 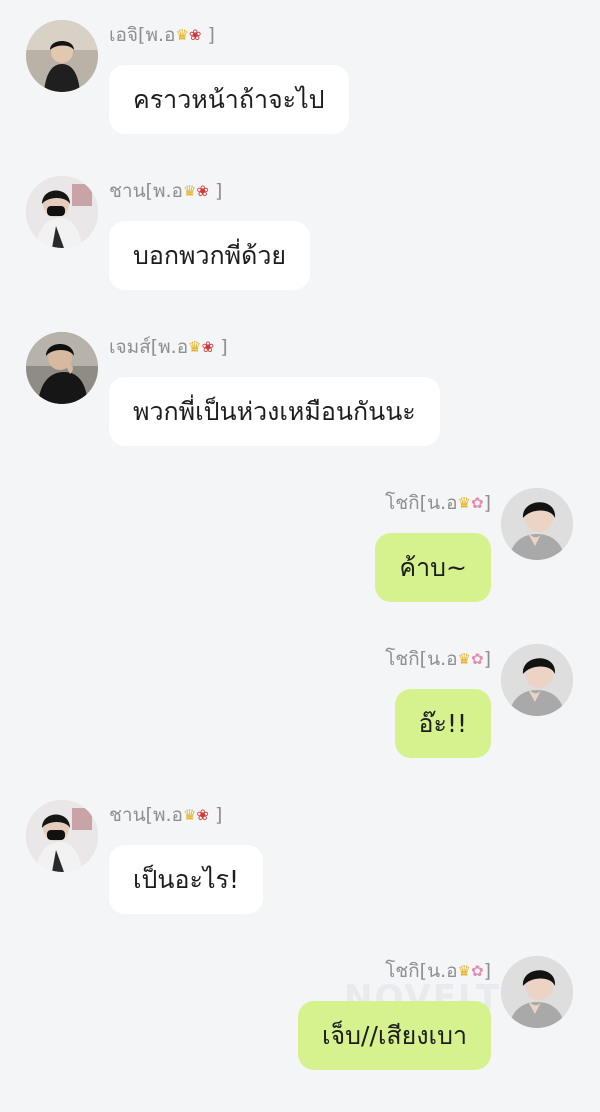 What do you see at coordinates (149, 347) in the screenshot?
I see `sender-label: เจมส์[พ.อ` at bounding box center [149, 347].